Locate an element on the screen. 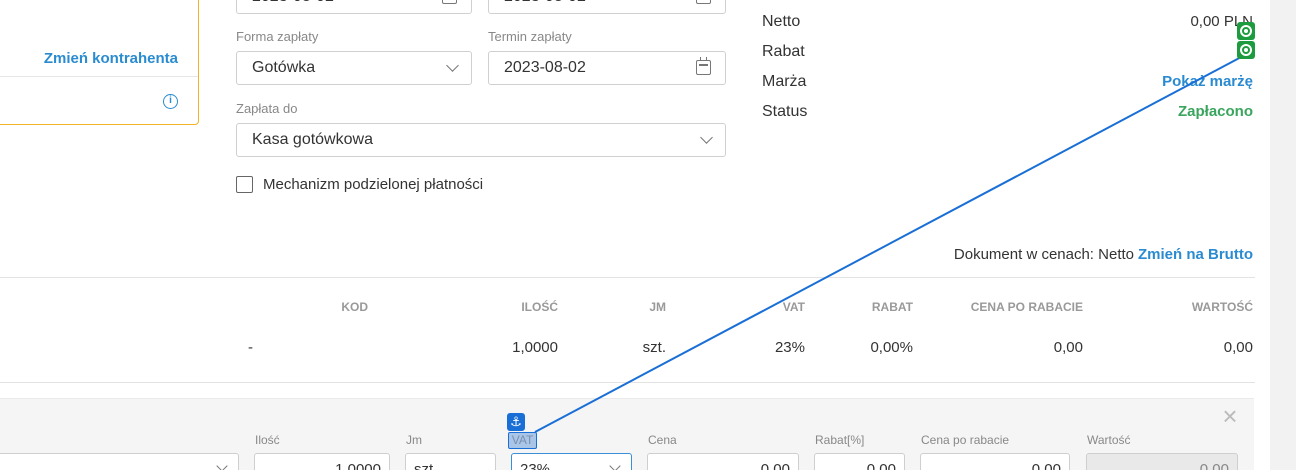  split-payment-checkbox is located at coordinates (244, 184).